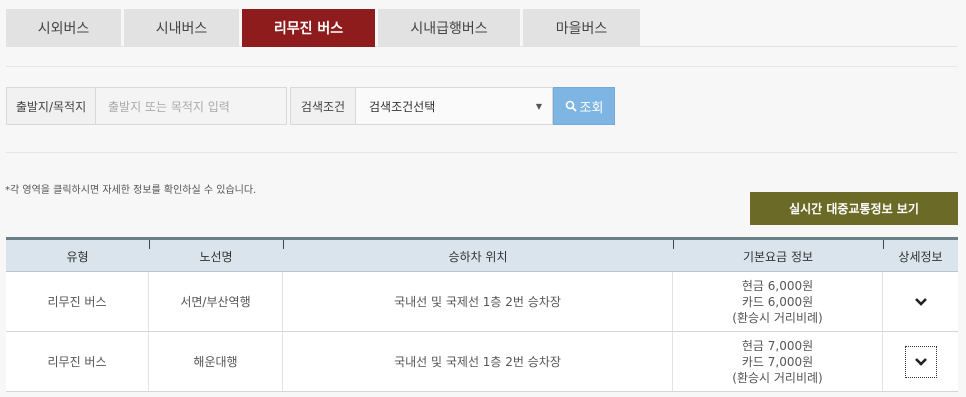 This screenshot has height=397, width=966. Describe the element at coordinates (454, 106) in the screenshot. I see `condition-select: 검색조건선택 ▼` at that location.